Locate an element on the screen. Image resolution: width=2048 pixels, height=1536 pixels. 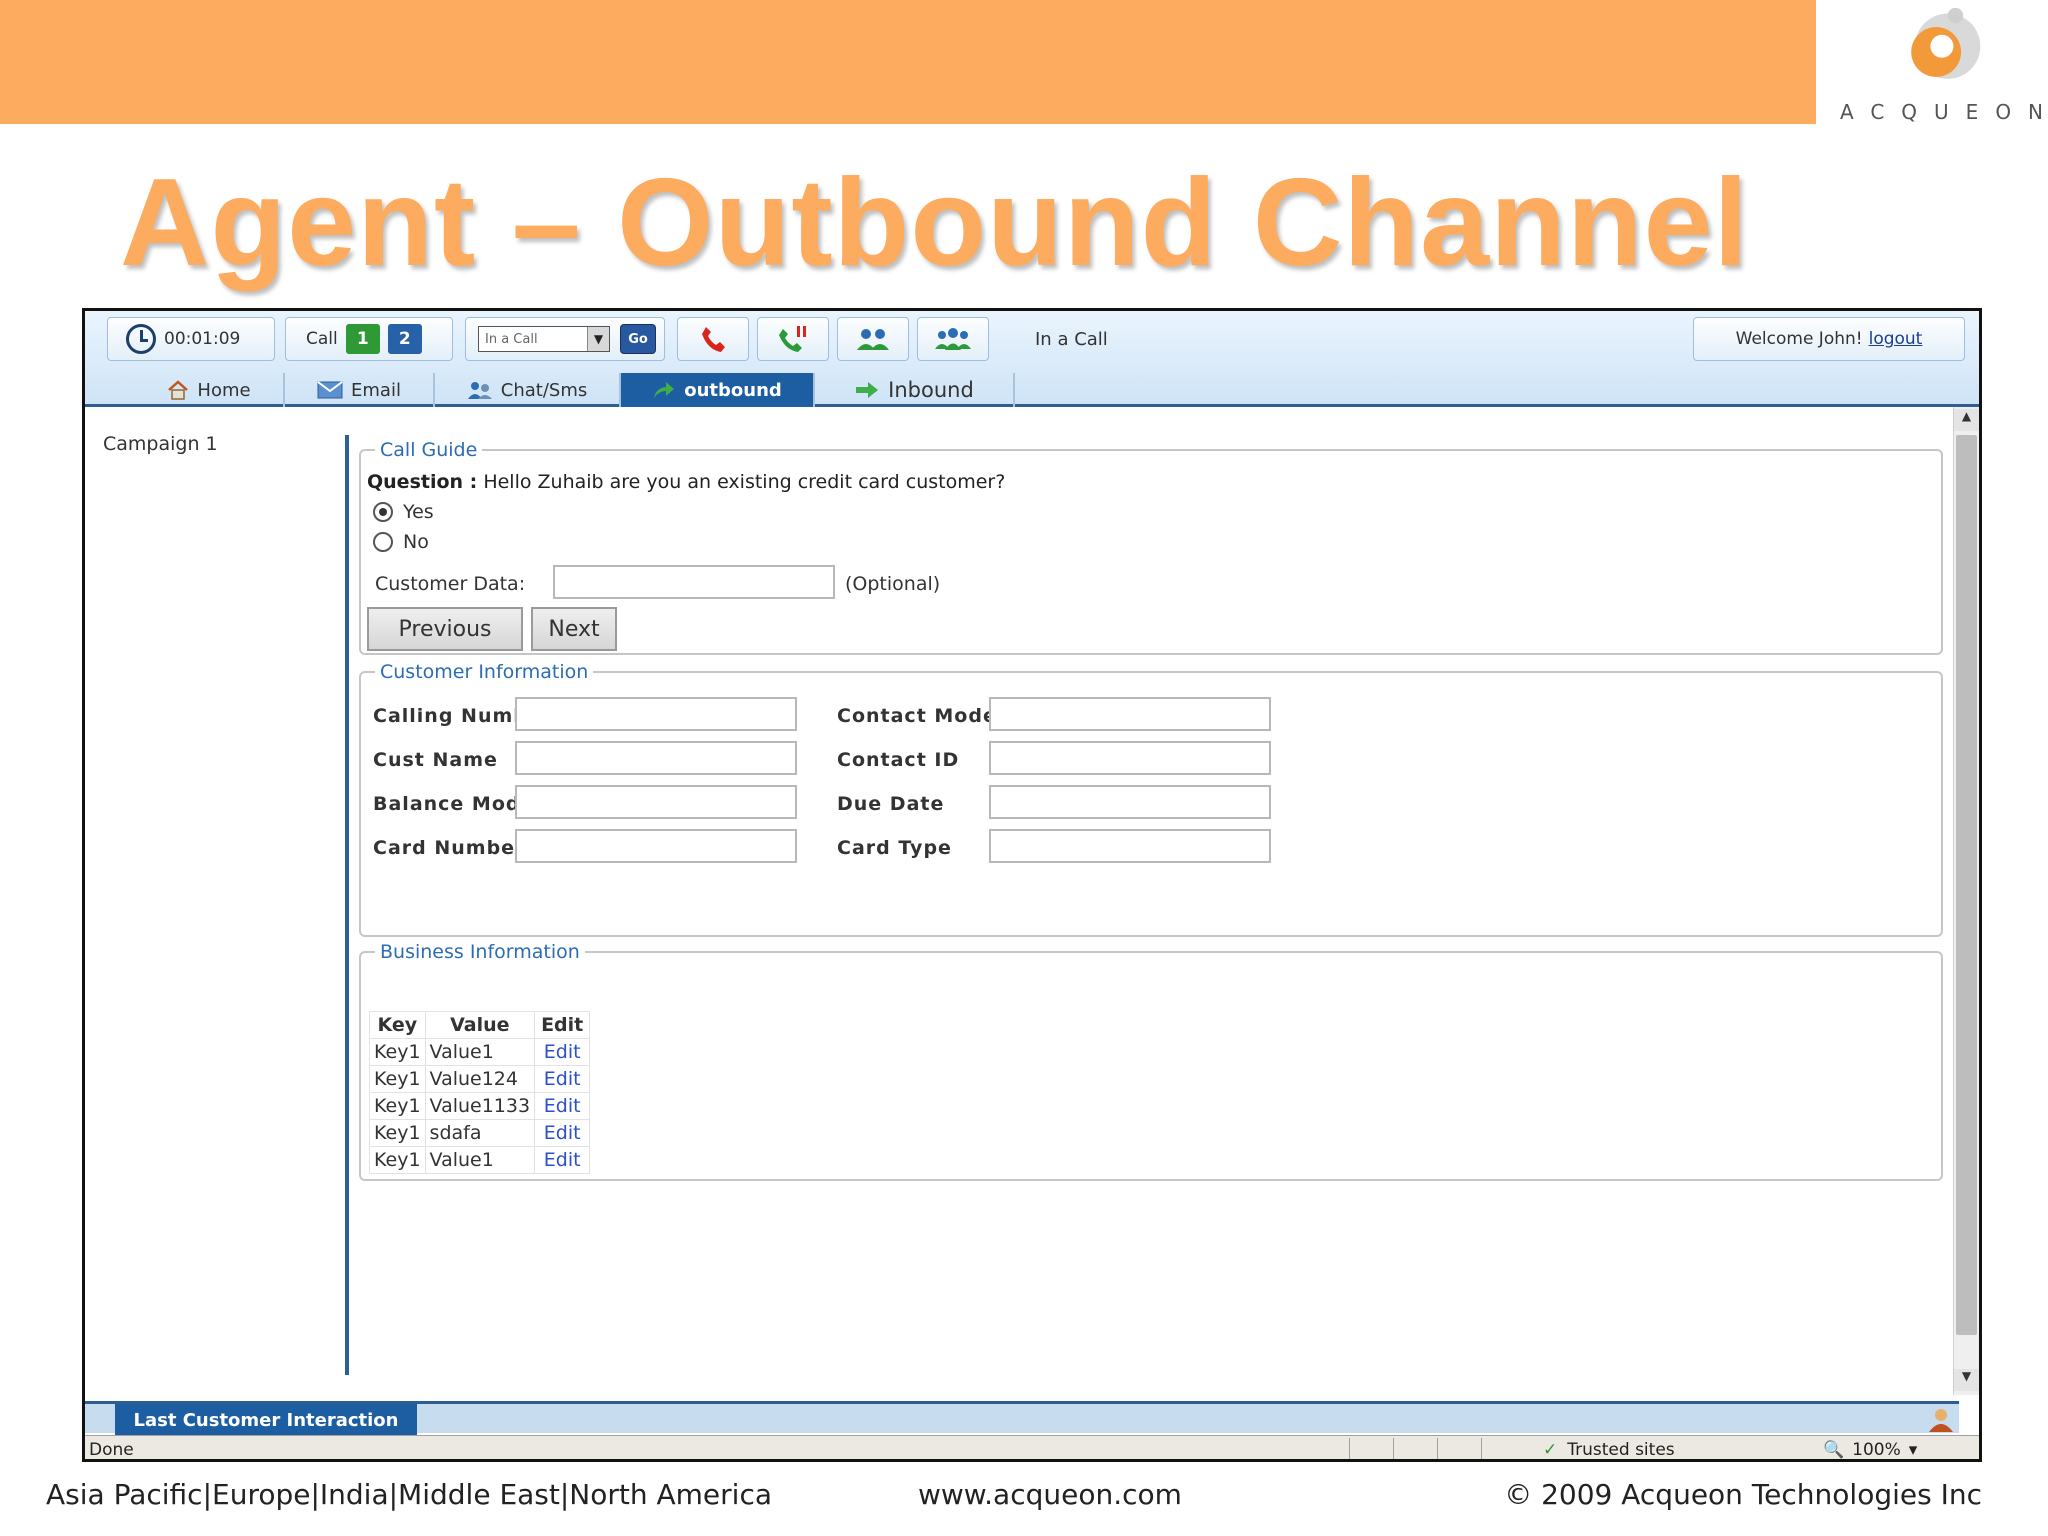
transfer-button is located at coordinates (873, 339).